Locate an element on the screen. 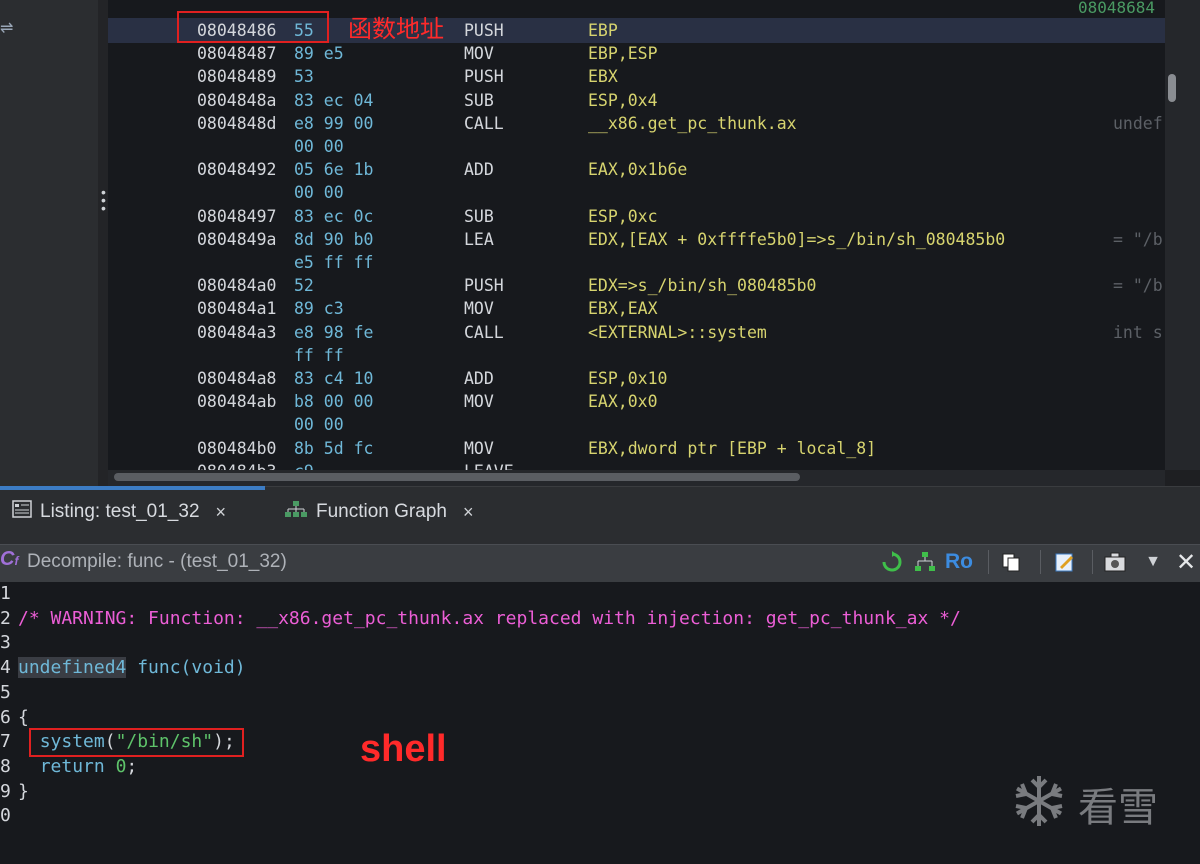 The height and width of the screenshot is (864, 1200). tab-function-graph: Function Graph × is located at coordinates (378, 512).